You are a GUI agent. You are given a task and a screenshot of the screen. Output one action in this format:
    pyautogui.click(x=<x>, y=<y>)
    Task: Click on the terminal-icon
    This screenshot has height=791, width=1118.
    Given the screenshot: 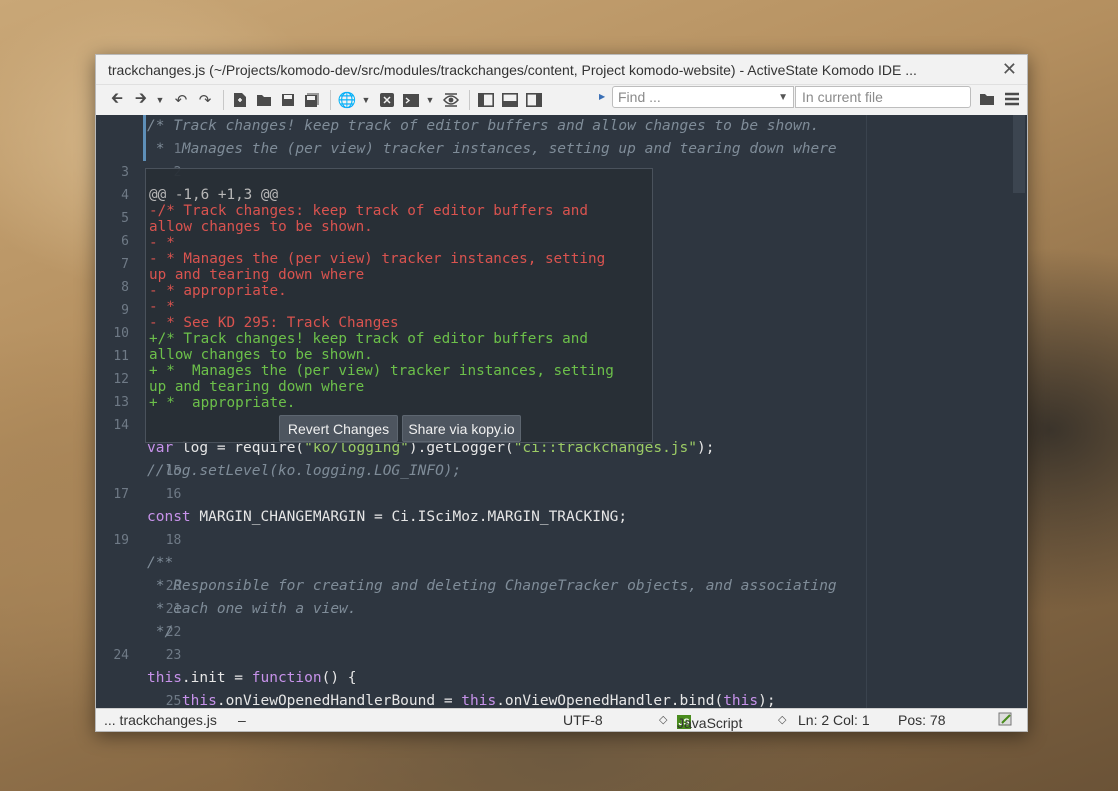 What is the action you would take?
    pyautogui.click(x=411, y=100)
    